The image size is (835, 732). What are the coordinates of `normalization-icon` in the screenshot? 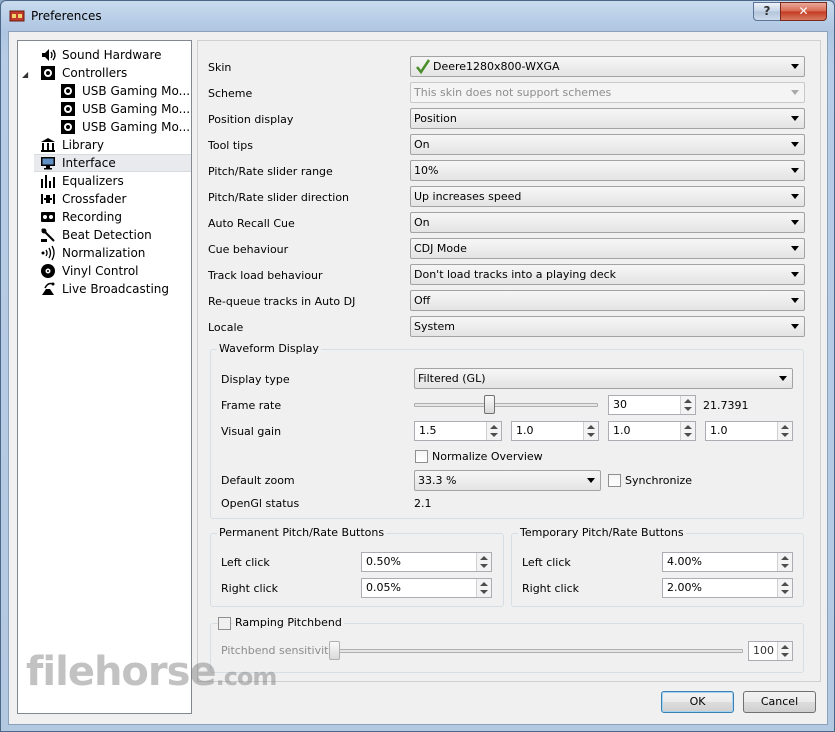 It's located at (48, 253).